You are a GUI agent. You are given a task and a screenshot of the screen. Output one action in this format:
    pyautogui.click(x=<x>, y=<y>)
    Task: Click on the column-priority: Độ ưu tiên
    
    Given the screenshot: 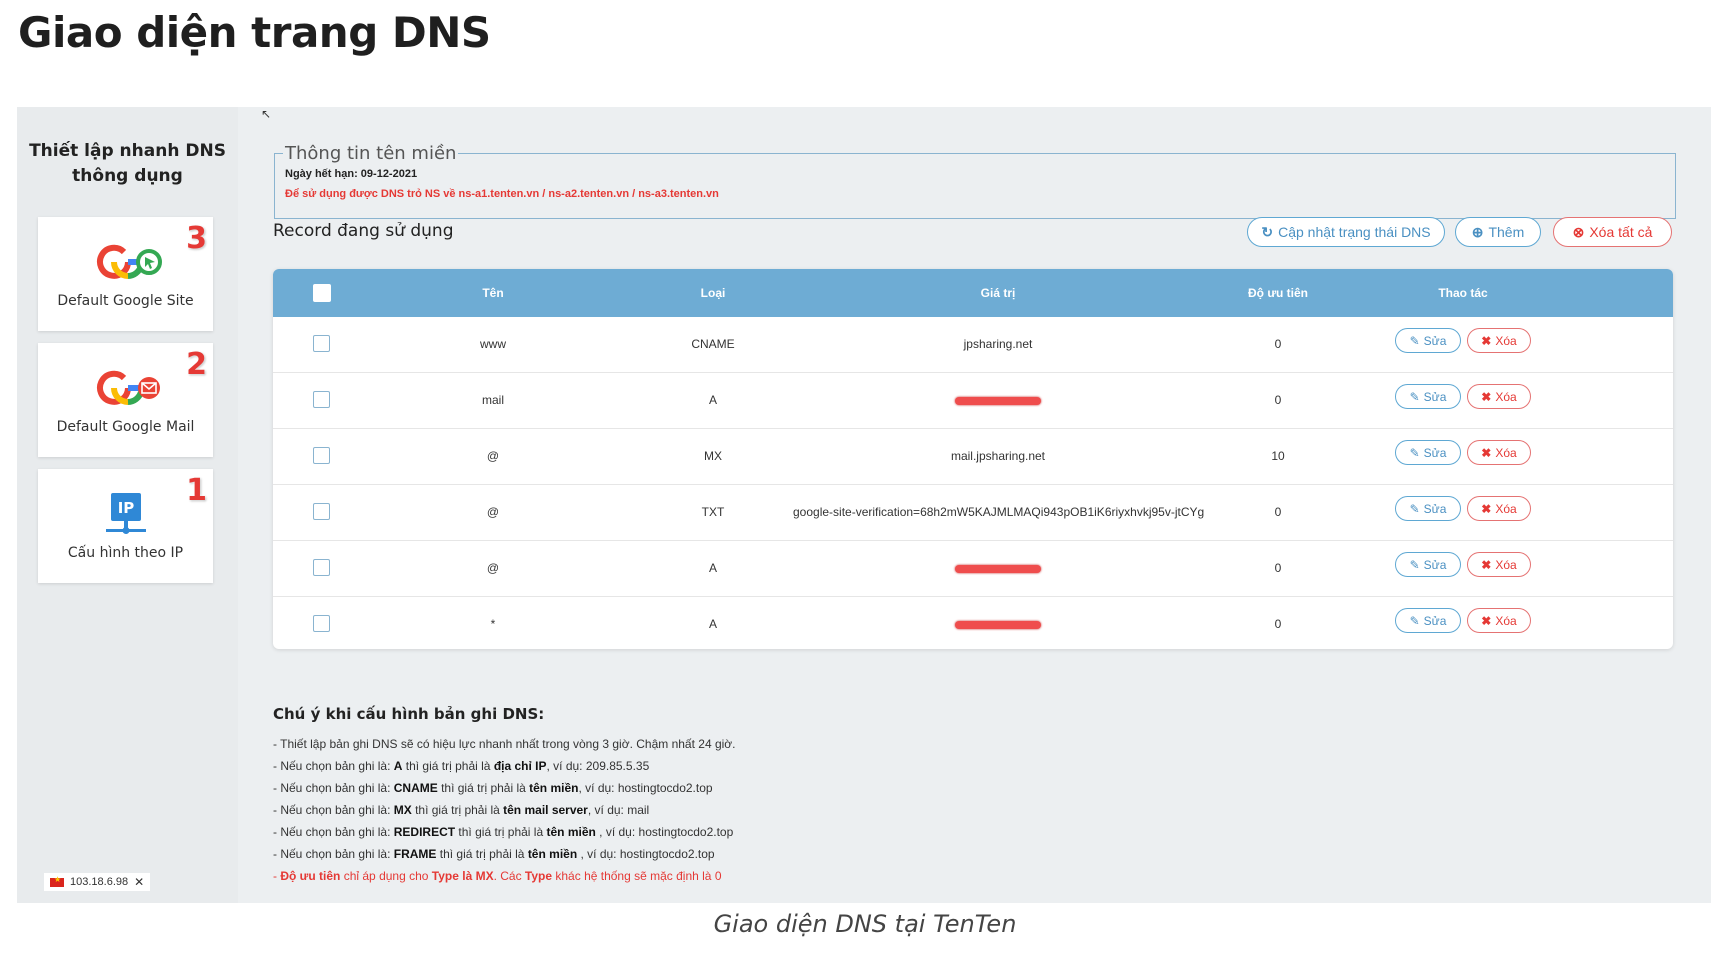 What is the action you would take?
    pyautogui.click(x=1278, y=293)
    